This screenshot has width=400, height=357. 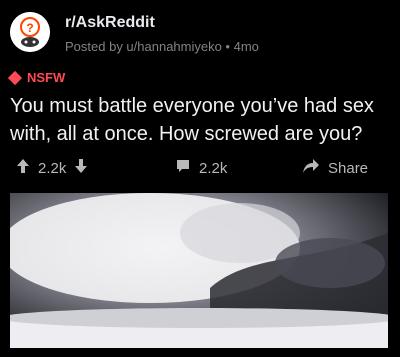 What do you see at coordinates (81, 168) in the screenshot?
I see `arrow-down-icon` at bounding box center [81, 168].